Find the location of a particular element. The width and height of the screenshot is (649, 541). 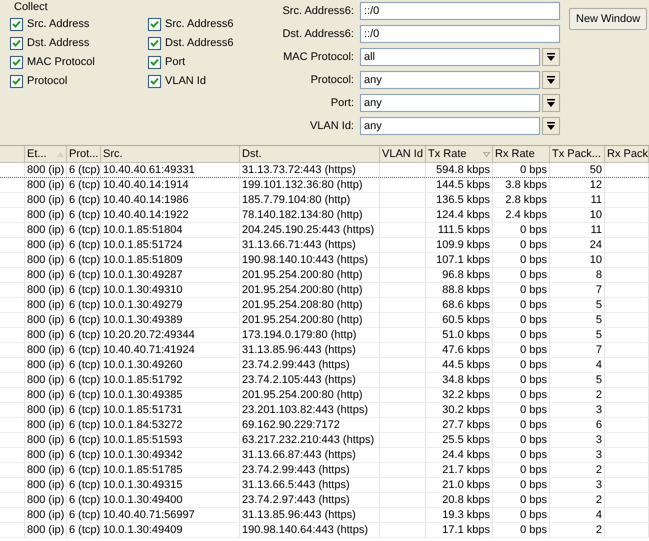

column-header: Dst. is located at coordinates (310, 154).